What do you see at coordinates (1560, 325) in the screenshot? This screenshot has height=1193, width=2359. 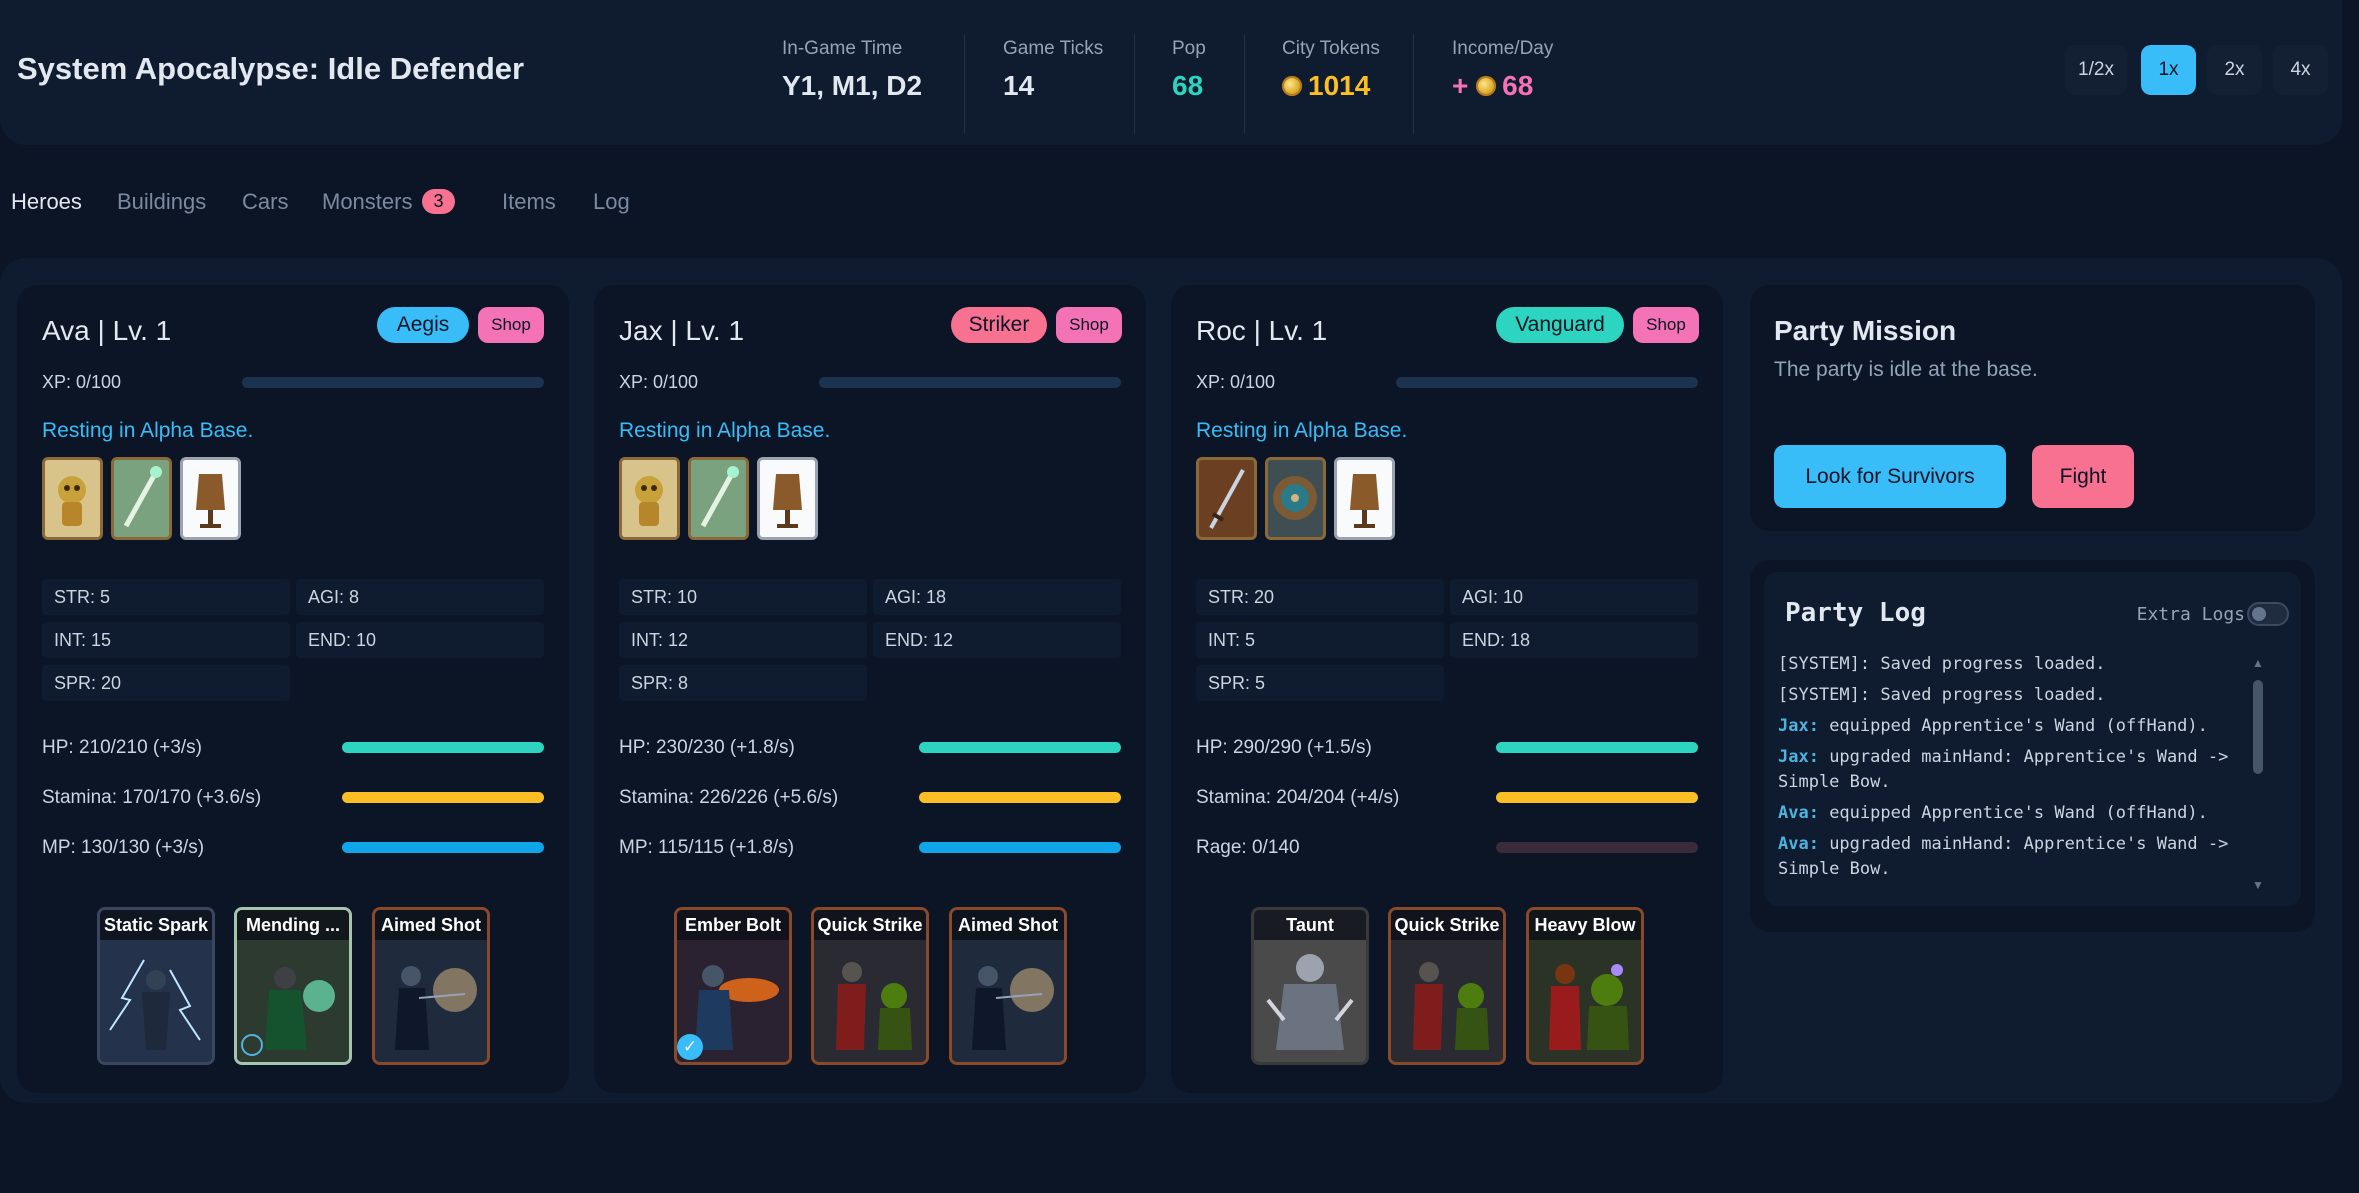 I see `class-badge: Vanguard` at bounding box center [1560, 325].